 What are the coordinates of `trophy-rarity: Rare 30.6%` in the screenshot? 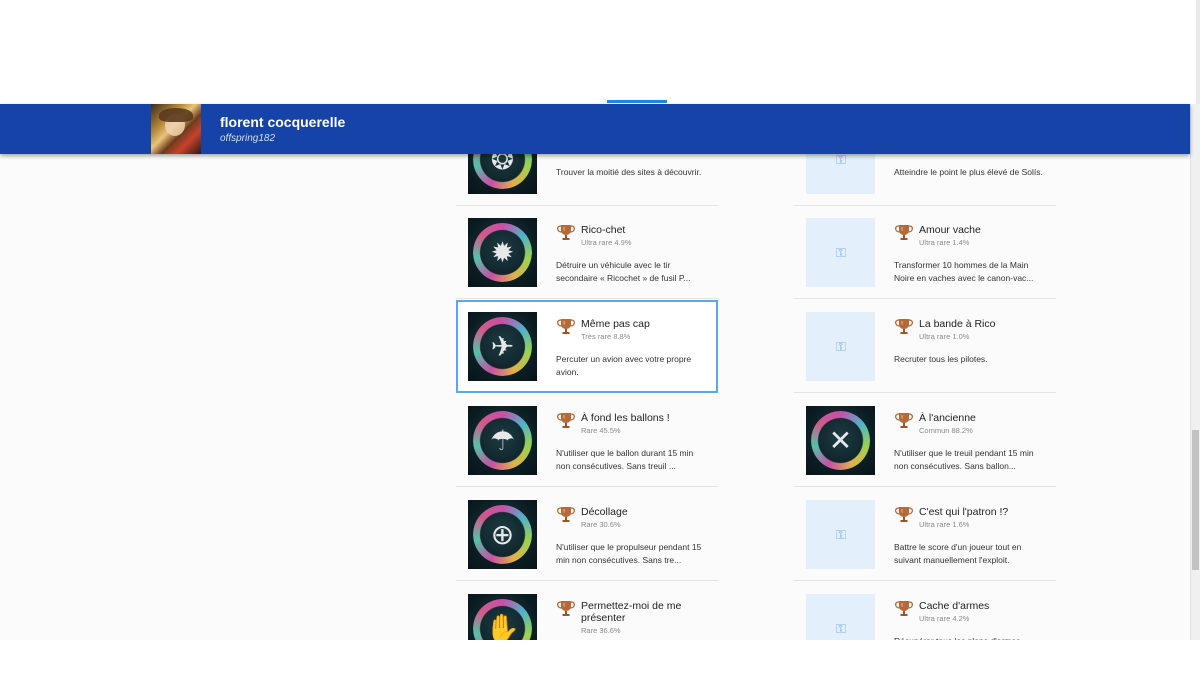 It's located at (601, 524).